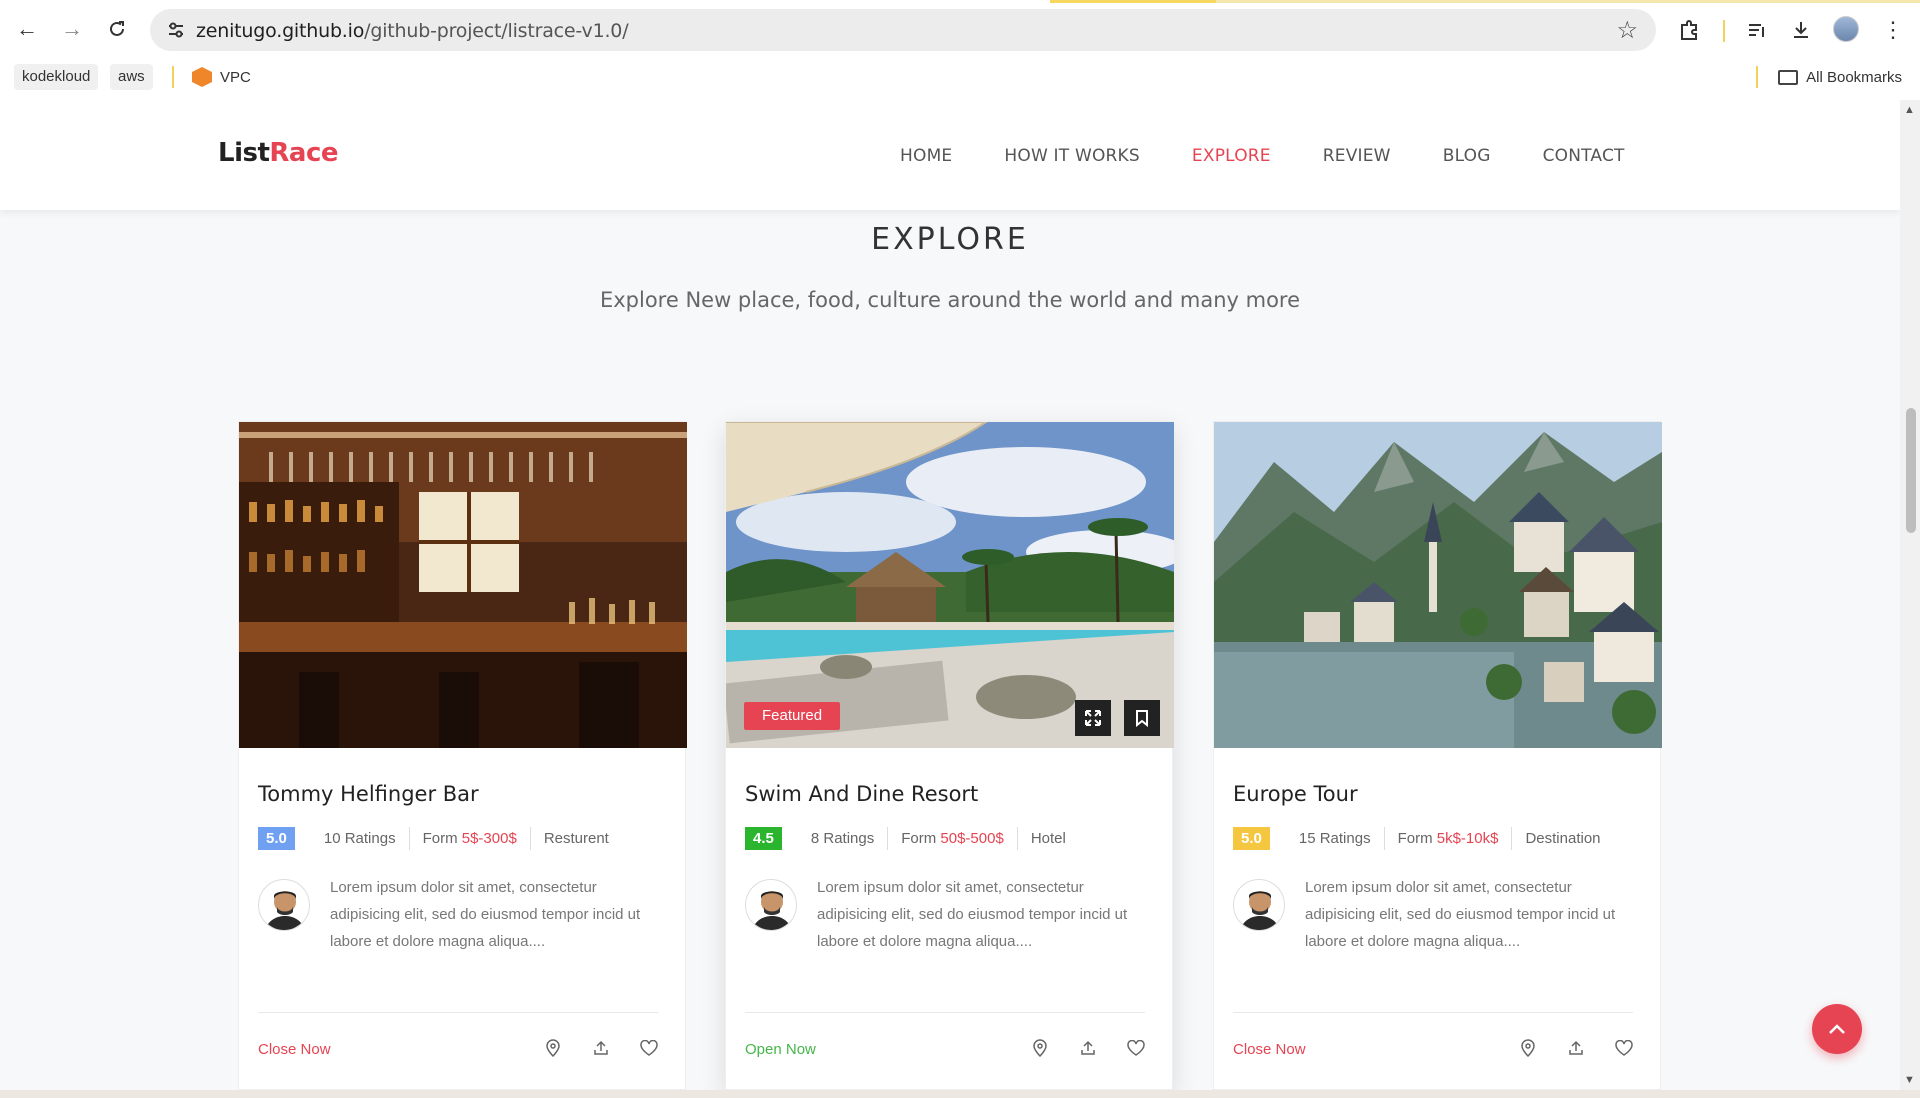 Image resolution: width=1920 pixels, height=1098 pixels. What do you see at coordinates (1584, 156) in the screenshot?
I see `nav-contact: CONTACT` at bounding box center [1584, 156].